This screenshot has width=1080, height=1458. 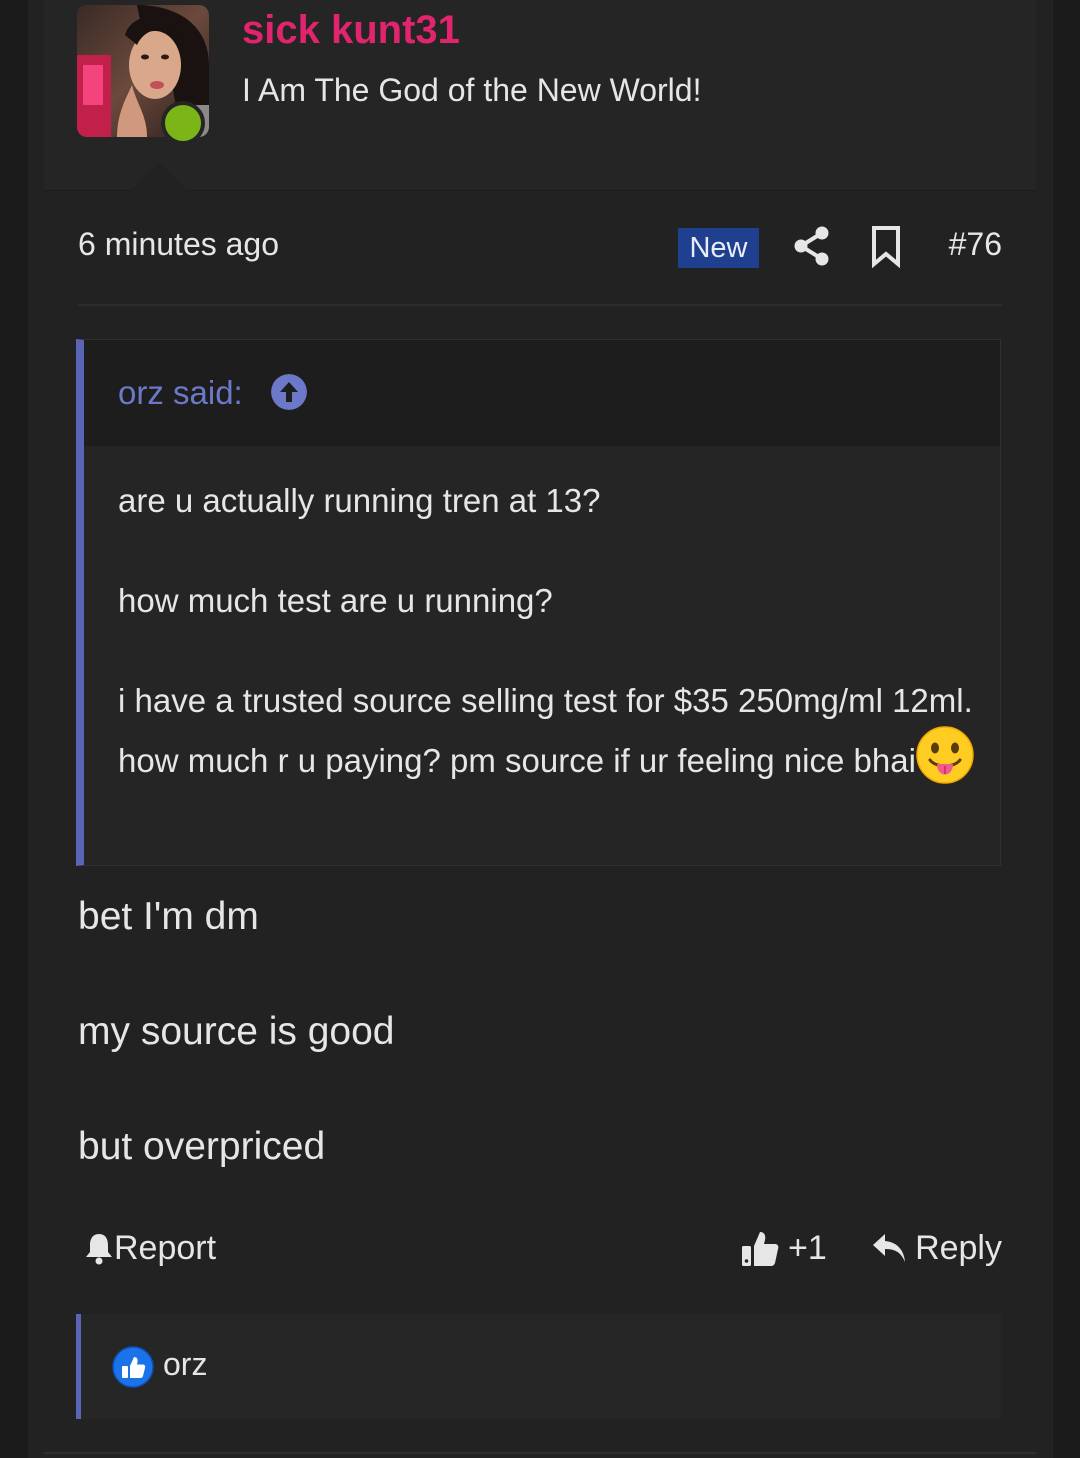 I want to click on quote-paragraph: are u actually running tren at 13?, so click(x=359, y=500).